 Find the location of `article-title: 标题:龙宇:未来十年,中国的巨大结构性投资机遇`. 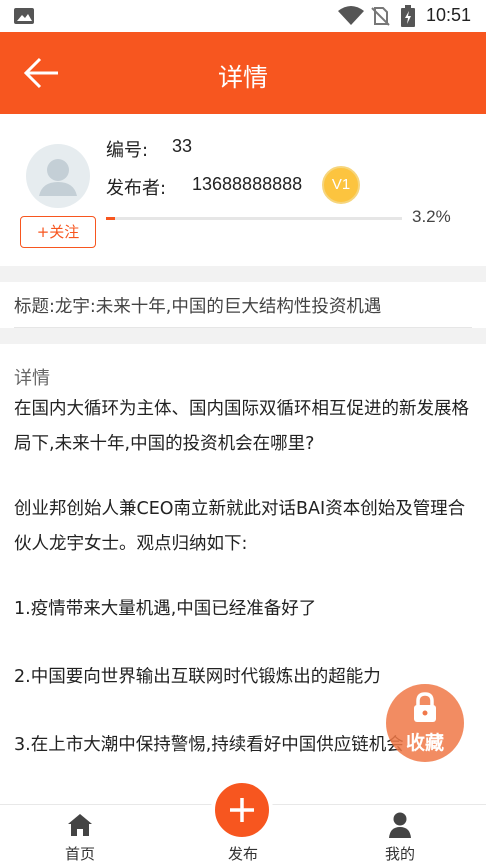

article-title: 标题:龙宇:未来十年,中国的巨大结构性投资机遇 is located at coordinates (198, 307).